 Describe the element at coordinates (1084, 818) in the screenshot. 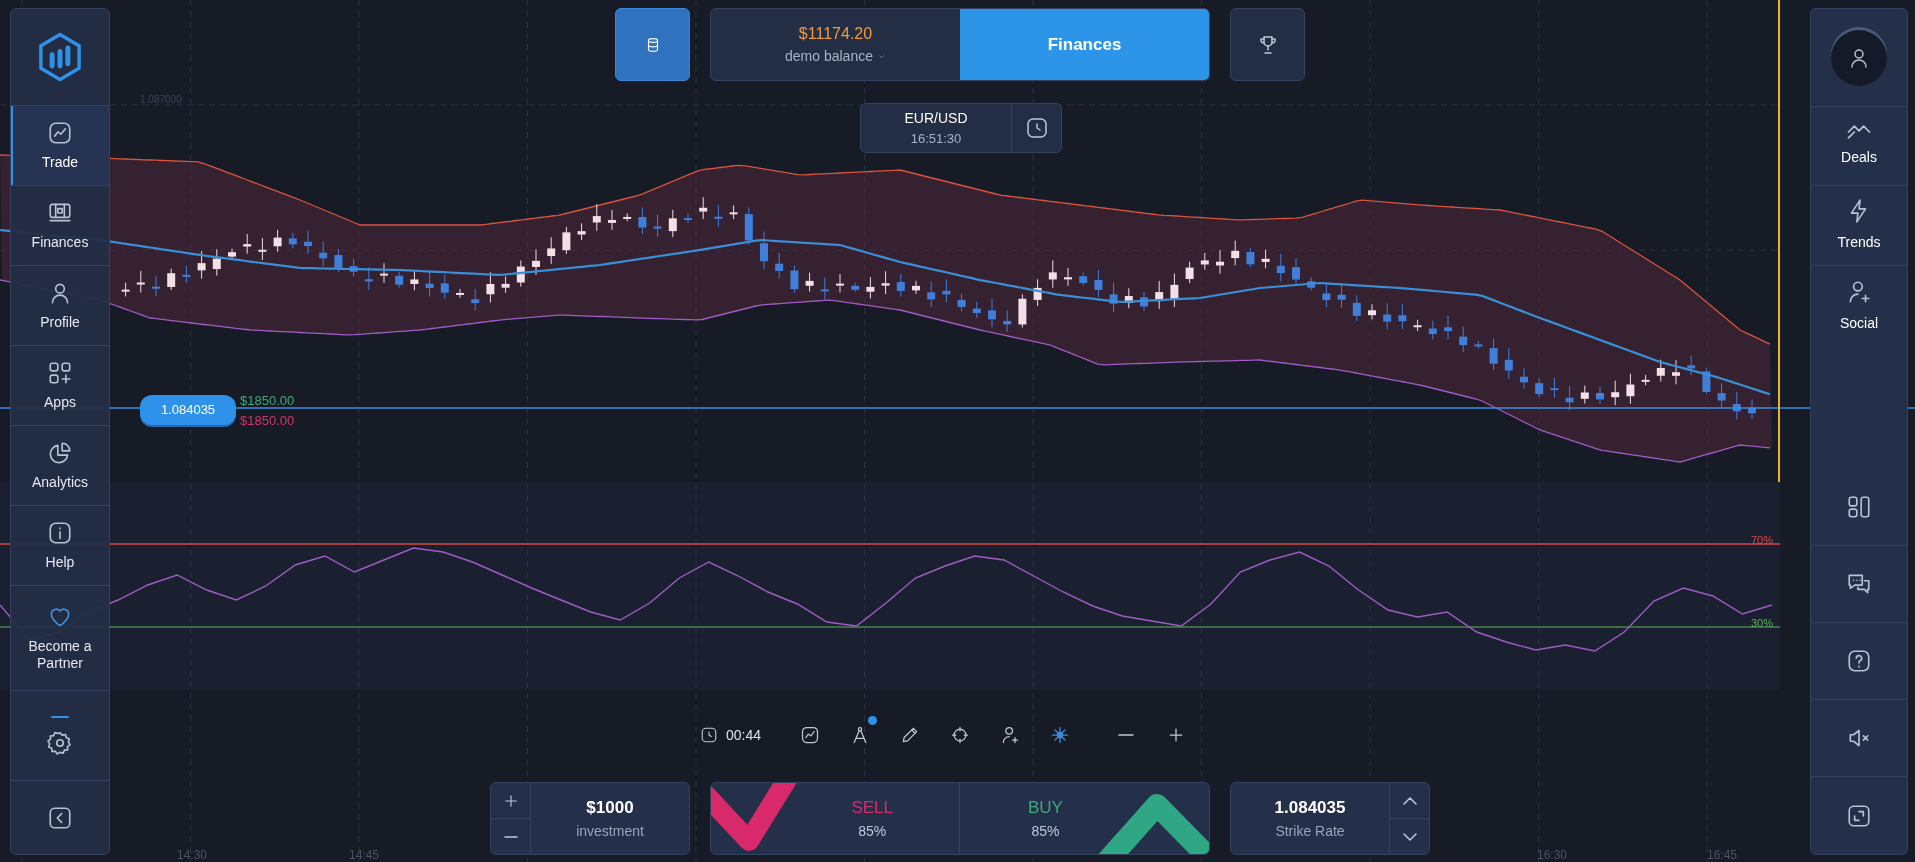

I see `buy-button: BUY 85%` at that location.